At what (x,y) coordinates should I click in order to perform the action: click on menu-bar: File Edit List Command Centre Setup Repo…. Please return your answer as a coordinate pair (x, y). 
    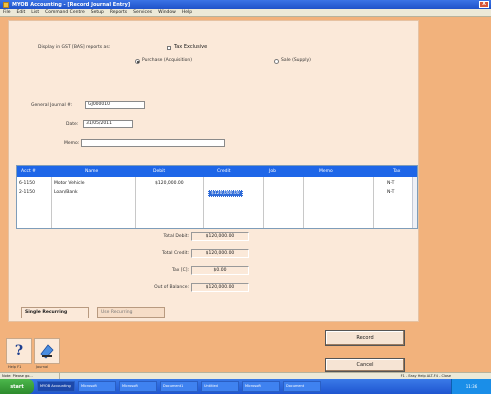
    Looking at the image, I should click on (245, 13).